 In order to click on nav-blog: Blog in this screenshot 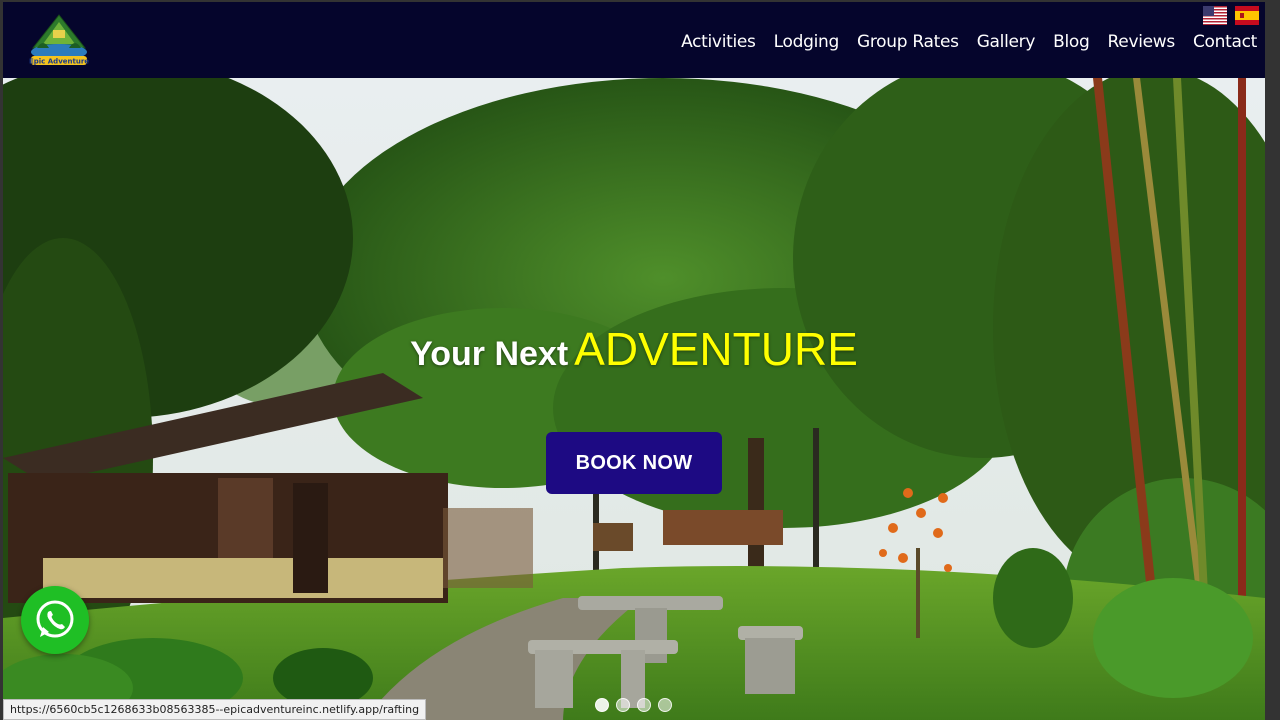, I will do `click(1071, 42)`.